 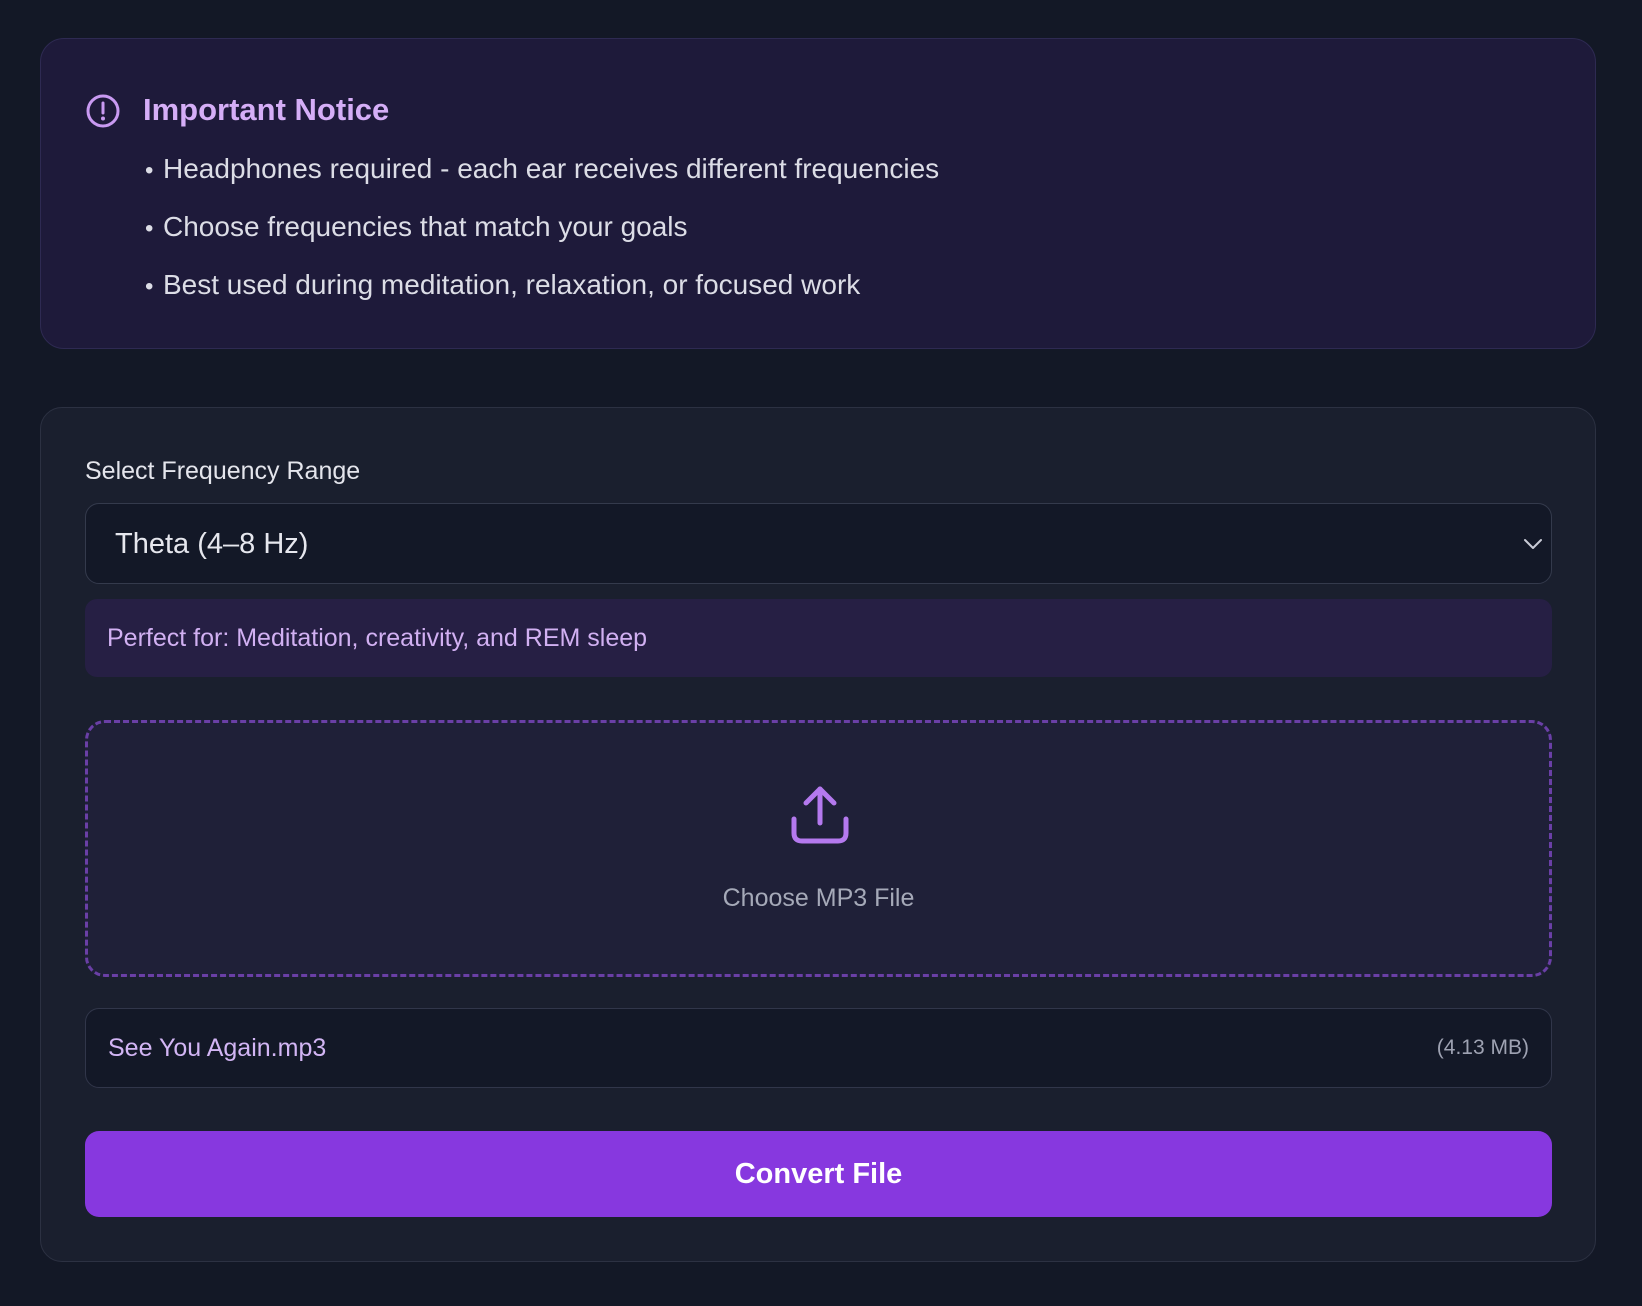 I want to click on chevron-down-icon, so click(x=1533, y=544).